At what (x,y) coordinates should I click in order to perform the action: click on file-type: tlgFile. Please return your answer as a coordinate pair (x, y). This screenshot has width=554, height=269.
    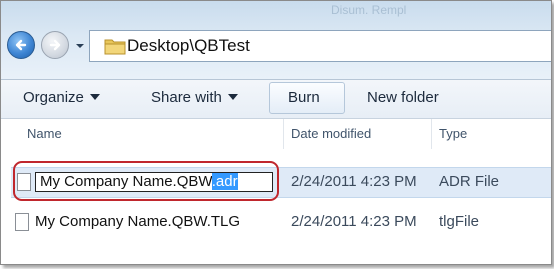
    Looking at the image, I should click on (459, 221).